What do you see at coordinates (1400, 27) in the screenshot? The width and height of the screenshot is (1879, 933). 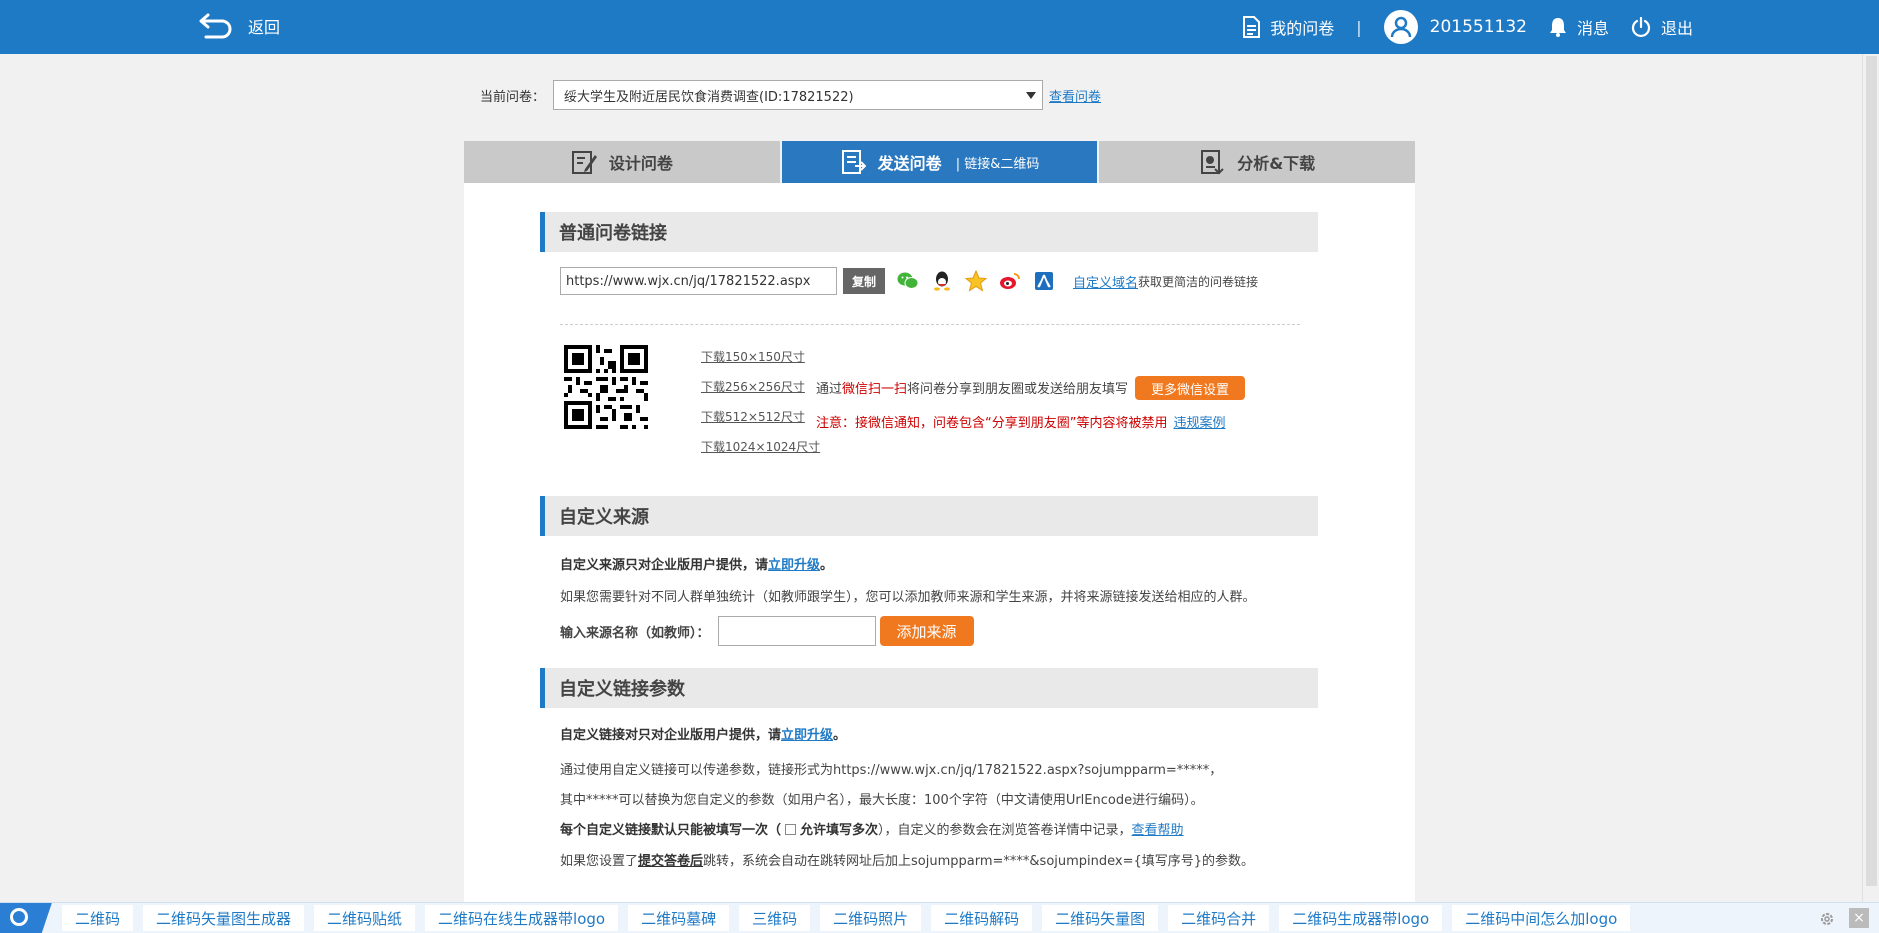 I see `avatar` at bounding box center [1400, 27].